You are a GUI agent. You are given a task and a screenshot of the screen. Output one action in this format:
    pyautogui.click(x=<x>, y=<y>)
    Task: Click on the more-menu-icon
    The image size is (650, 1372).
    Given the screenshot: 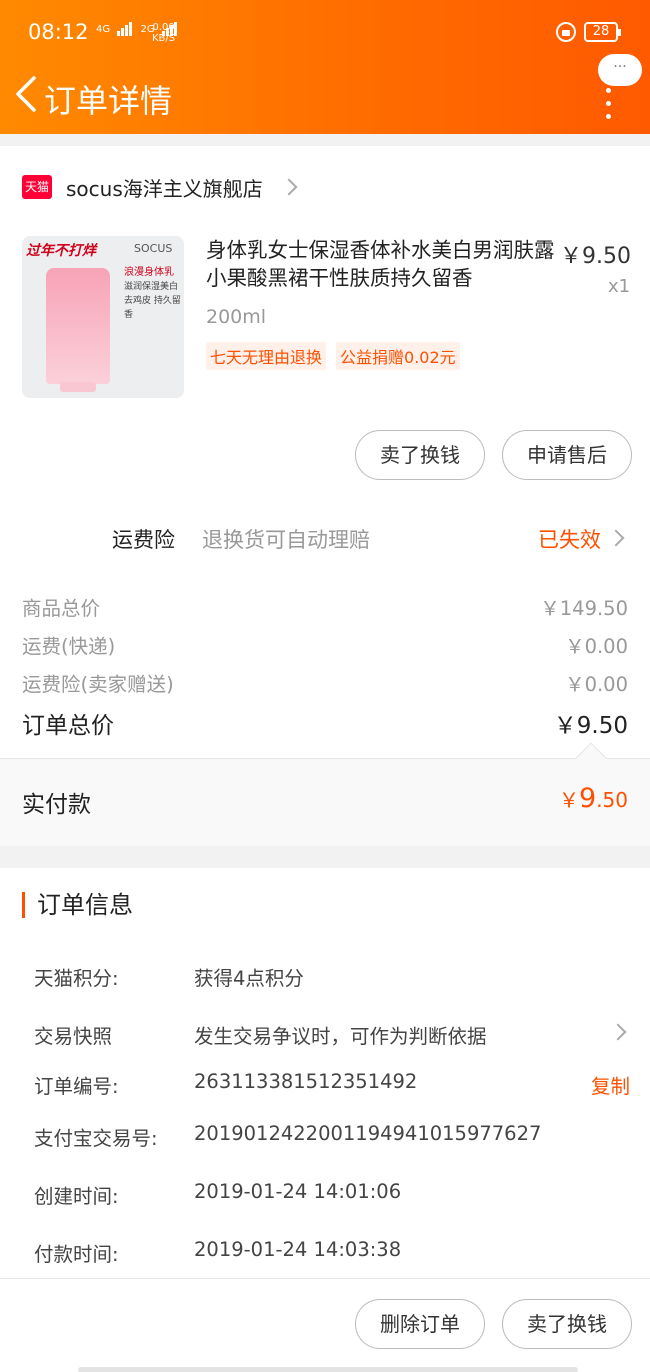 What is the action you would take?
    pyautogui.click(x=608, y=110)
    